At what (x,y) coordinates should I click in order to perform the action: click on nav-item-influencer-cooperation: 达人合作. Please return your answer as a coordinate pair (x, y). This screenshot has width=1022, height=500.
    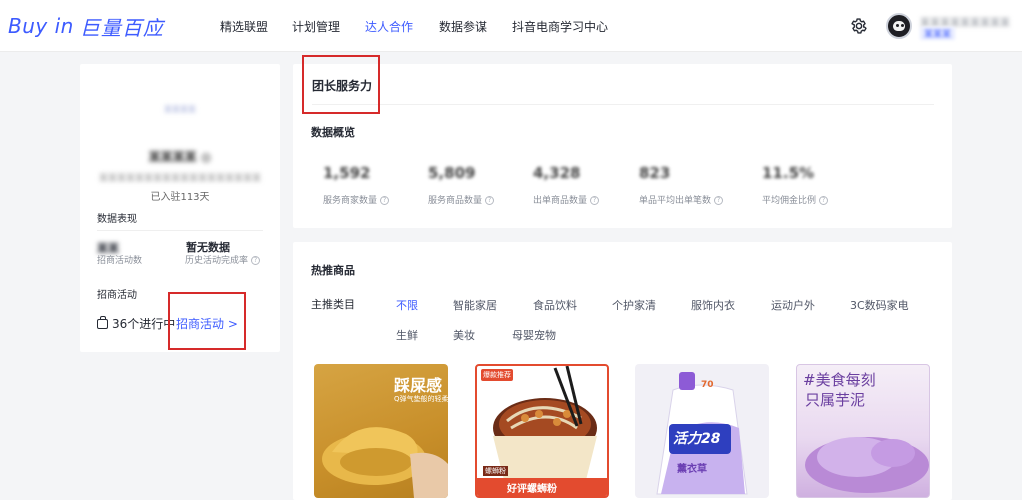
    Looking at the image, I should click on (389, 26).